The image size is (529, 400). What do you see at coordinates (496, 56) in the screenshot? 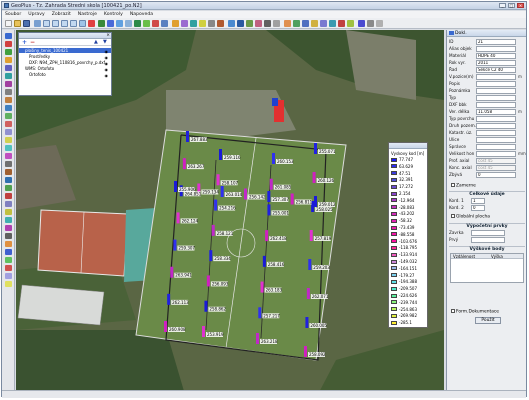
I see `property-input: HDPE 40` at bounding box center [496, 56].